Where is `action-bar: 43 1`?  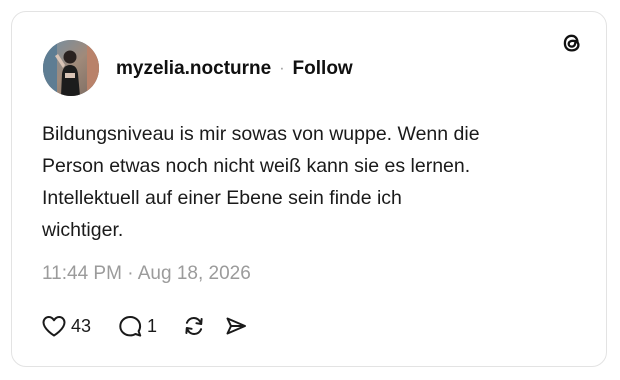
action-bar: 43 1 is located at coordinates (145, 326).